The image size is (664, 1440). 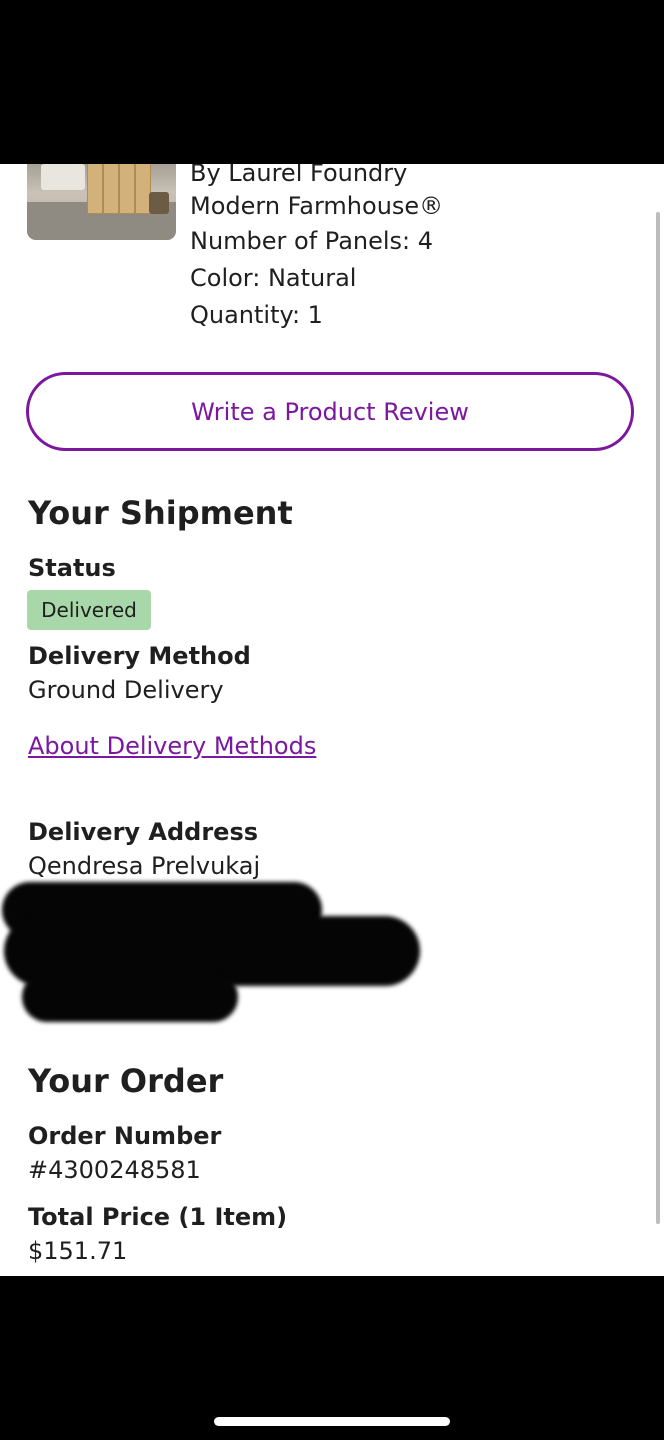 I want to click on order-number-label: Order Number, so click(x=125, y=1136).